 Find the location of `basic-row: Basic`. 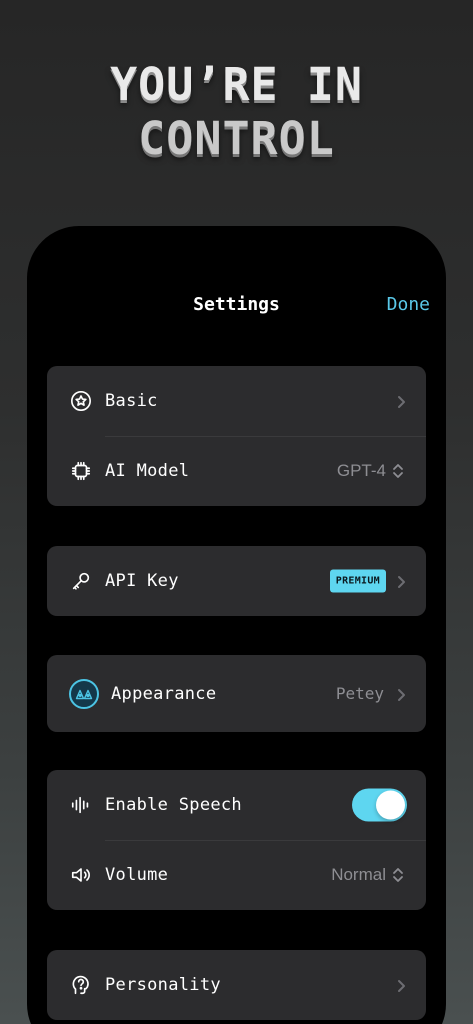

basic-row: Basic is located at coordinates (236, 401).